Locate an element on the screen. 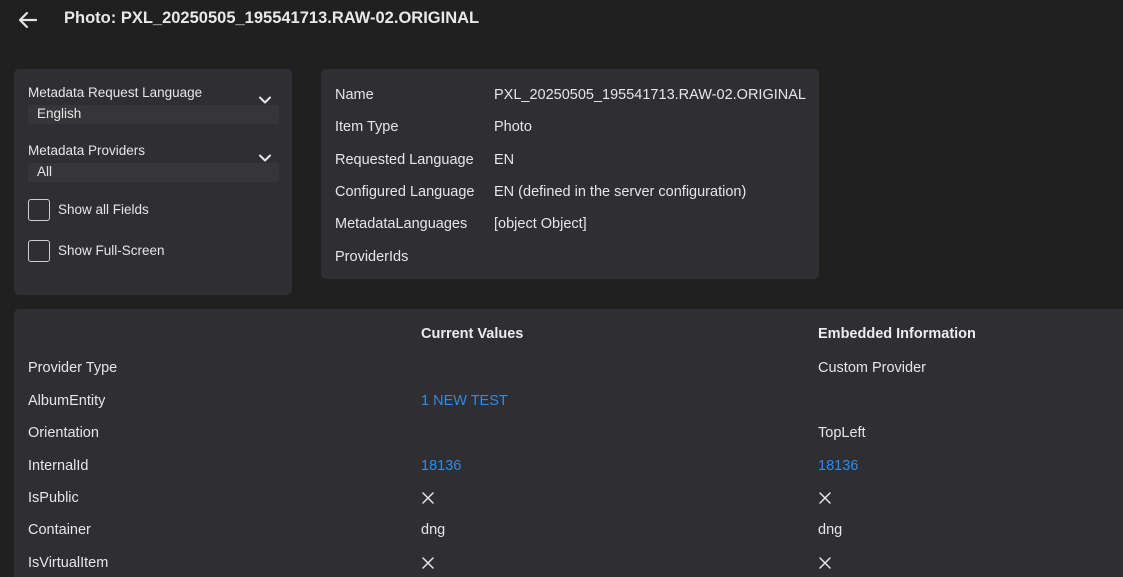 This screenshot has width=1123, height=577. show-full-screen-label: Show Full-Screen is located at coordinates (111, 250).